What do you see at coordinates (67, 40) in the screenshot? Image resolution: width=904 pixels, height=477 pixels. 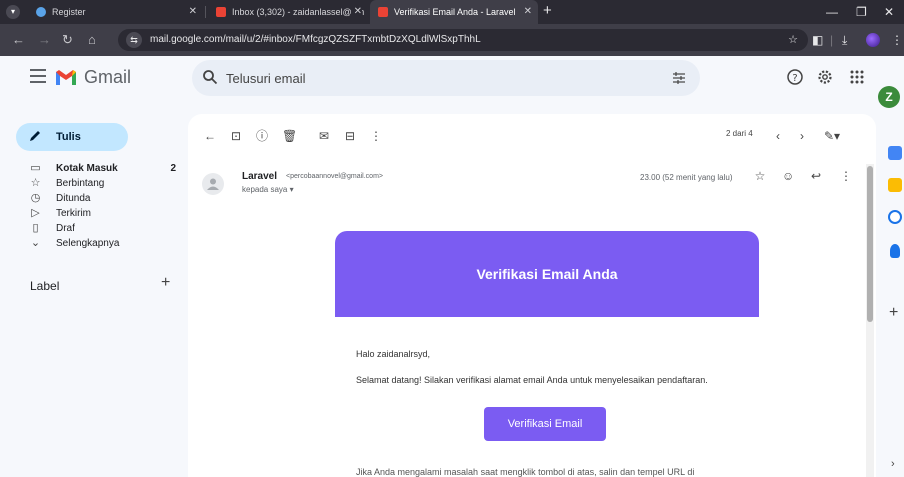 I see `reload-icon: ↻` at bounding box center [67, 40].